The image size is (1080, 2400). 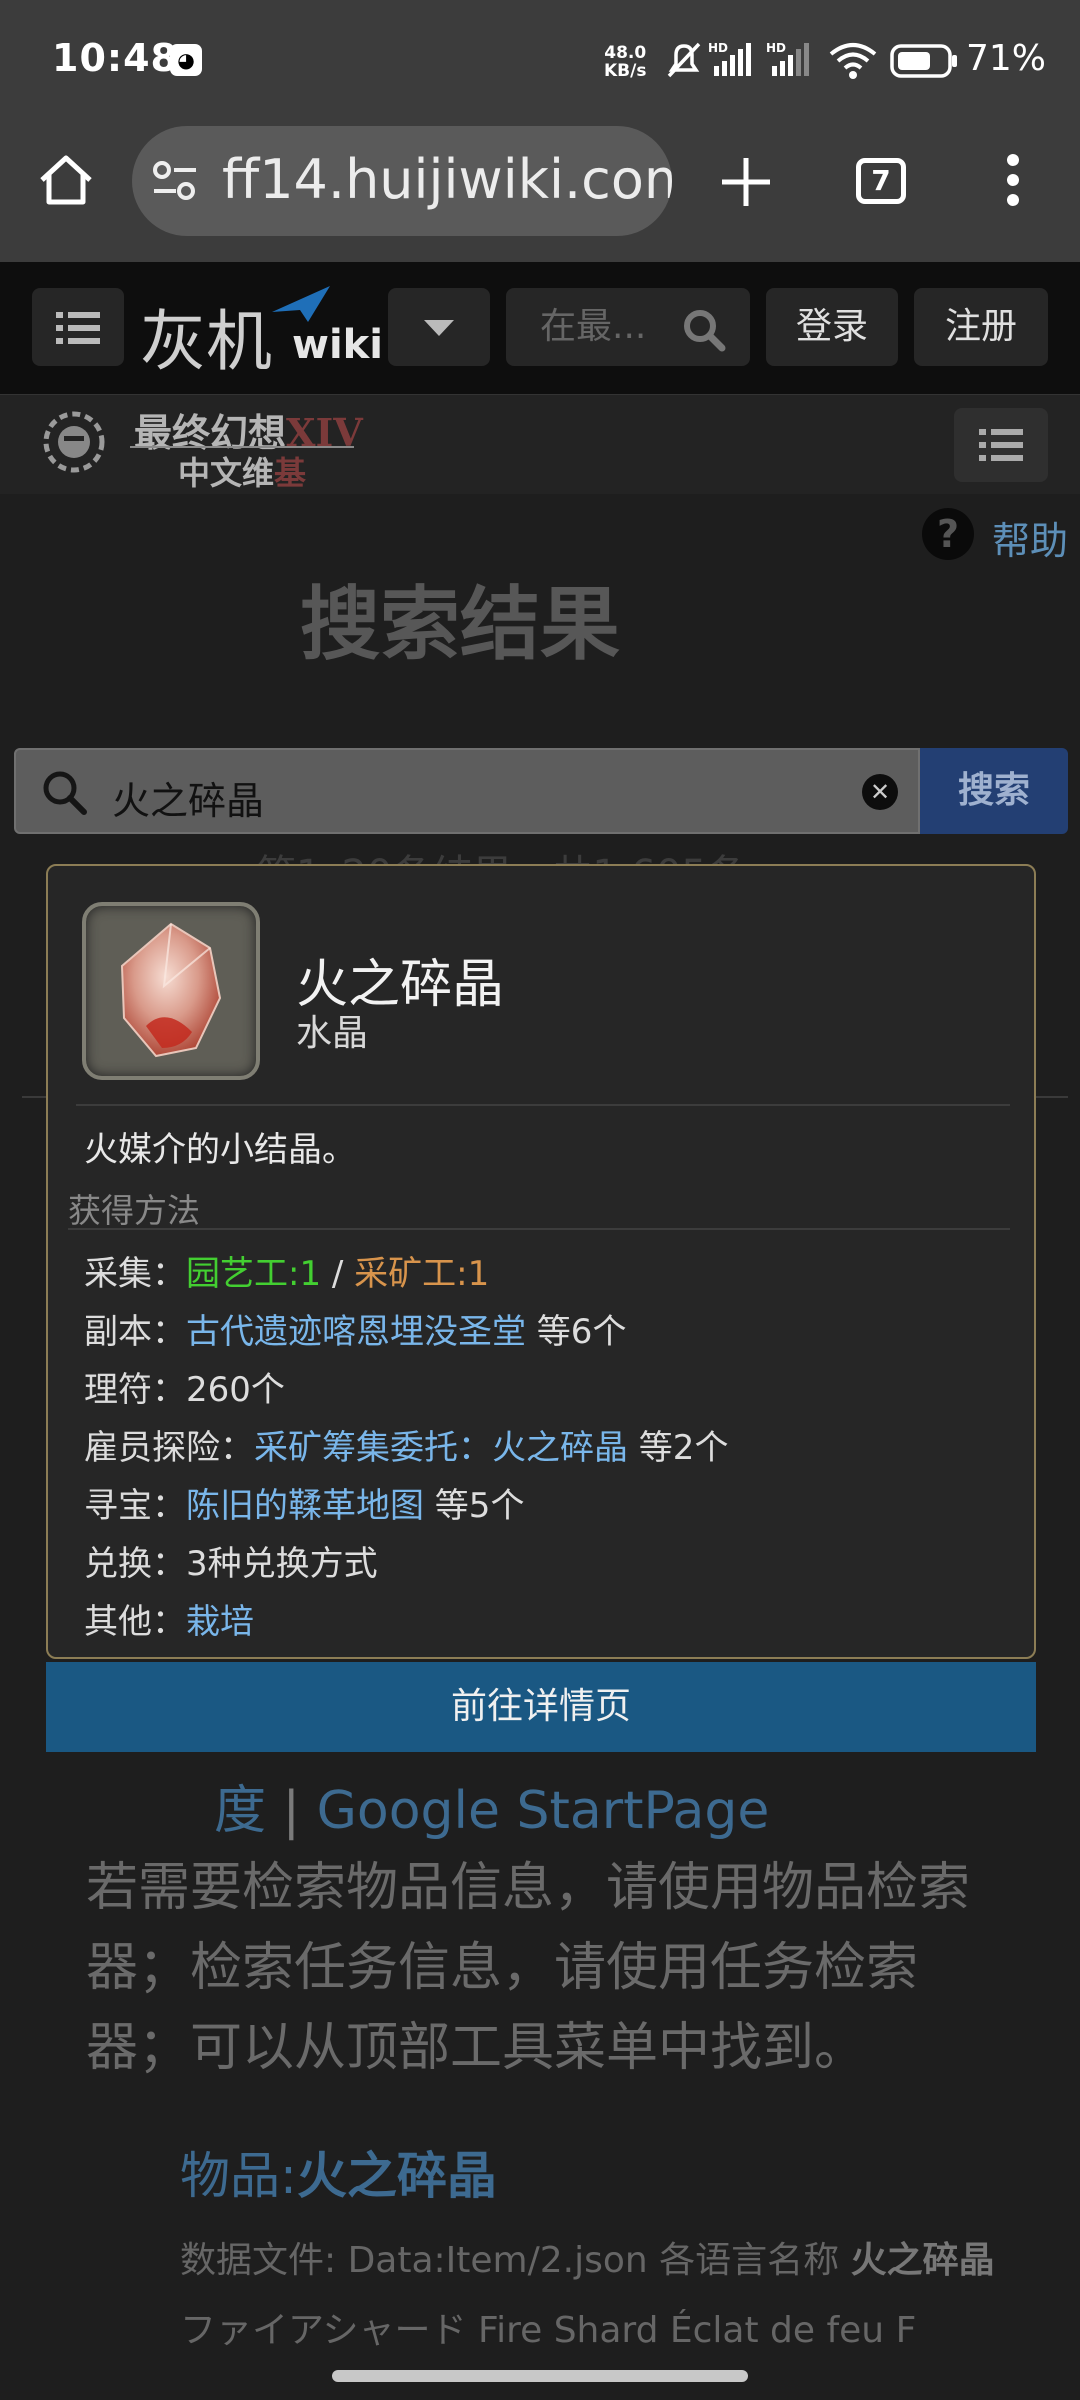 What do you see at coordinates (576, 1332) in the screenshot?
I see `count-text: 等6个` at bounding box center [576, 1332].